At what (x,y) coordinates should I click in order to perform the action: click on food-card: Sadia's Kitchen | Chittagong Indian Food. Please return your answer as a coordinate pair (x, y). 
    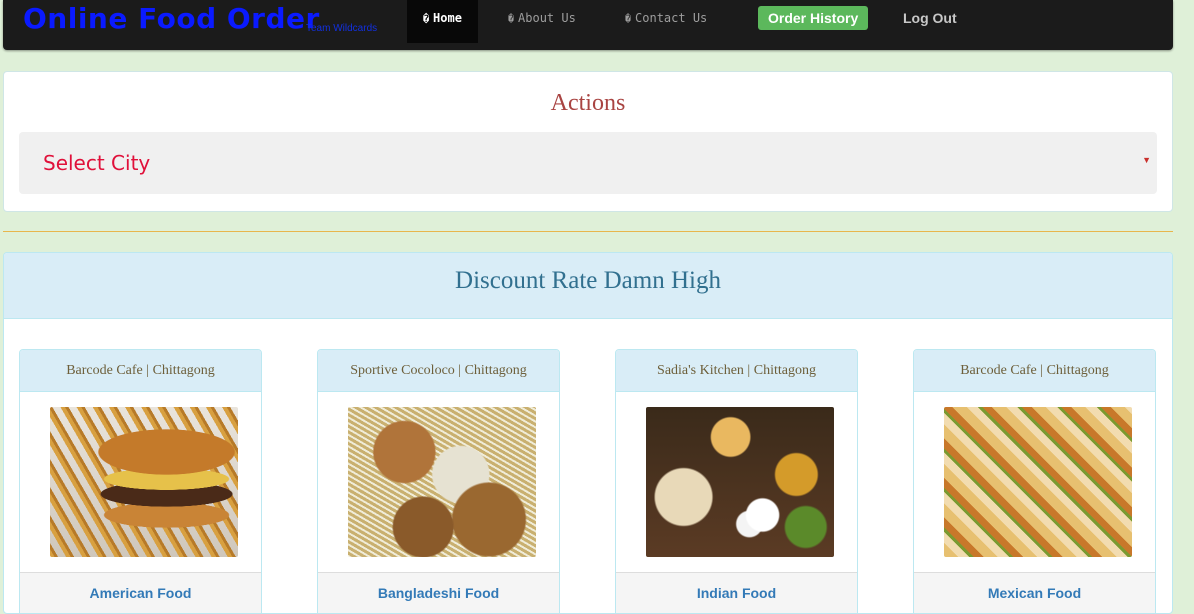
    Looking at the image, I should click on (736, 481).